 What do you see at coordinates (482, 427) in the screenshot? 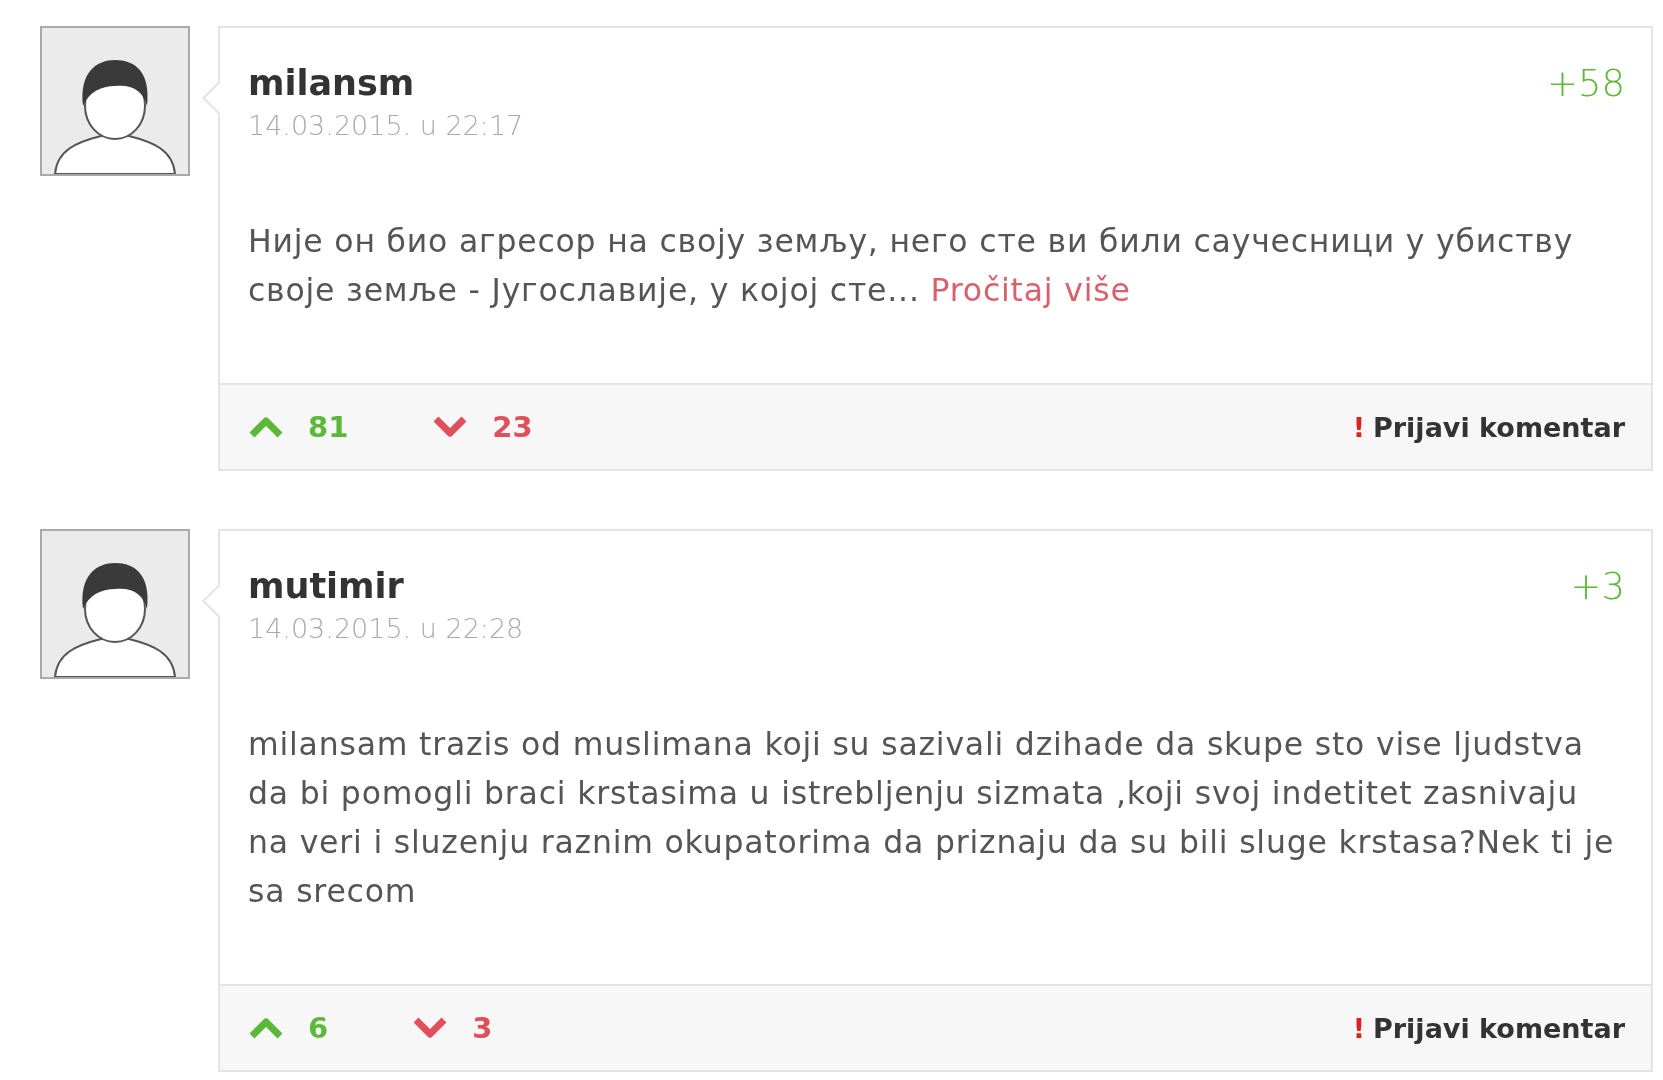
I see `downvote-button: 23` at bounding box center [482, 427].